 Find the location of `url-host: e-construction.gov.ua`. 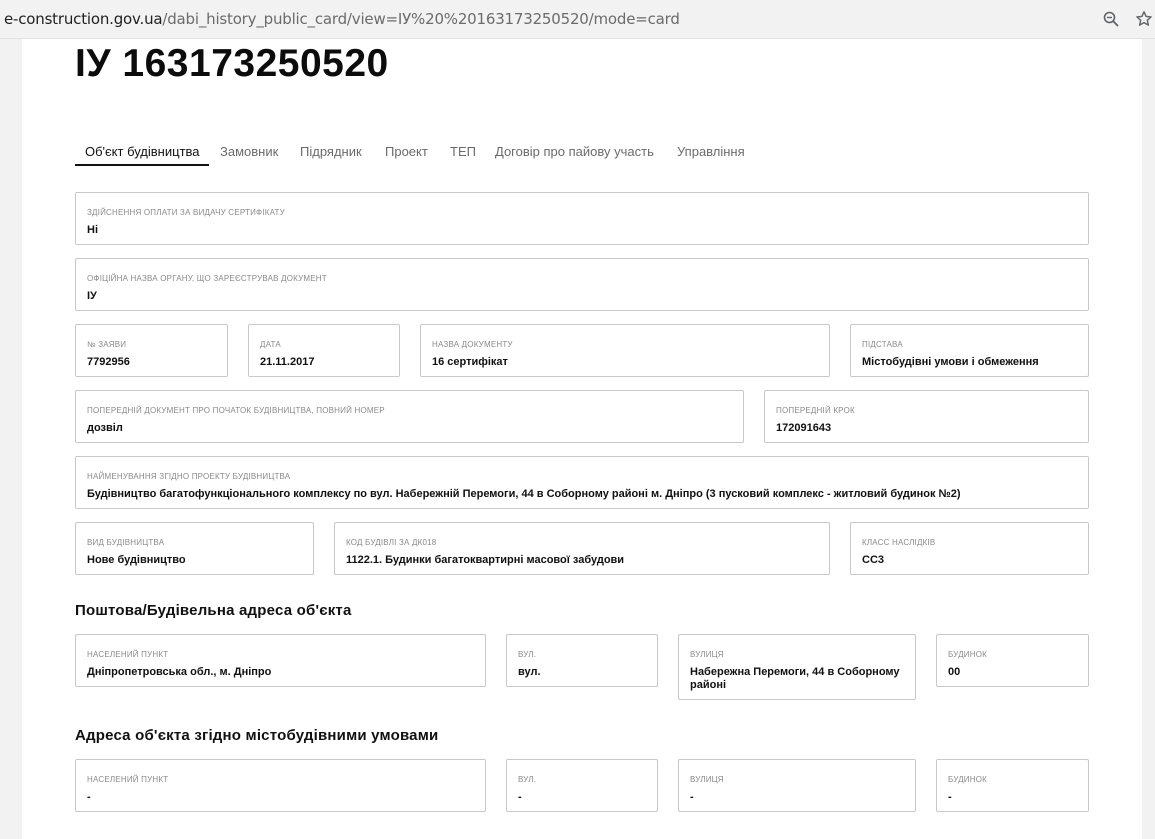

url-host: e-construction.gov.ua is located at coordinates (83, 19).